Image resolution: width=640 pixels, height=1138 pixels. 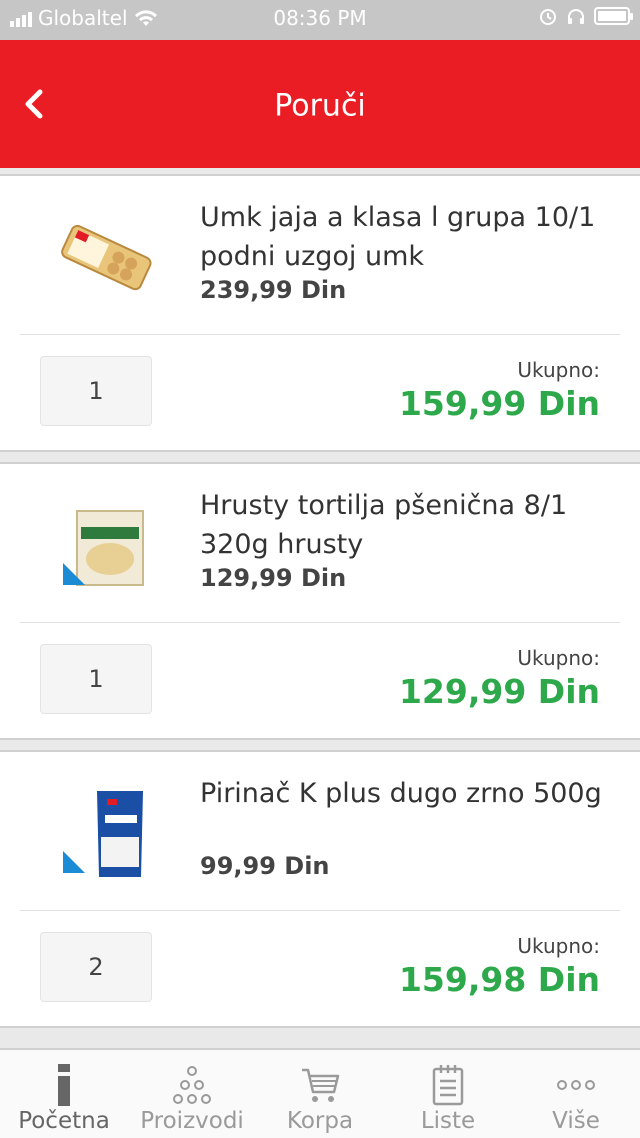 I want to click on tab-label: Proizvodi, so click(x=192, y=1121).